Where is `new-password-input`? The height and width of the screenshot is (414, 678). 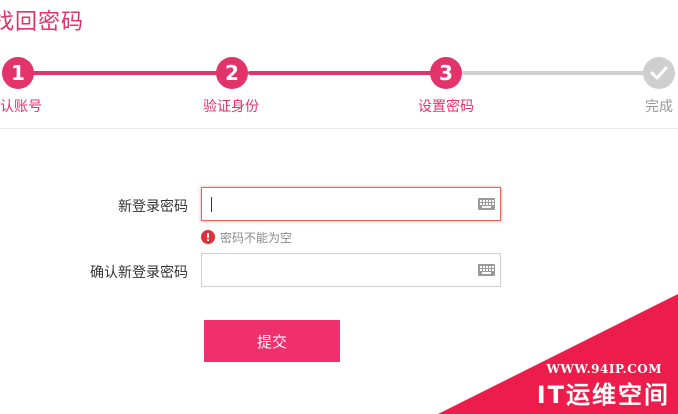 new-password-input is located at coordinates (340, 204).